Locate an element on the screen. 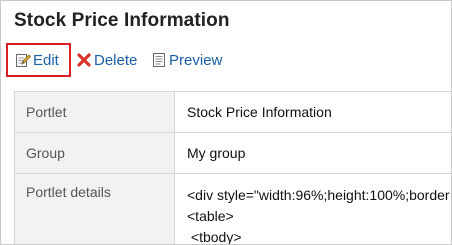 The width and height of the screenshot is (452, 245). edit-icon is located at coordinates (23, 60).